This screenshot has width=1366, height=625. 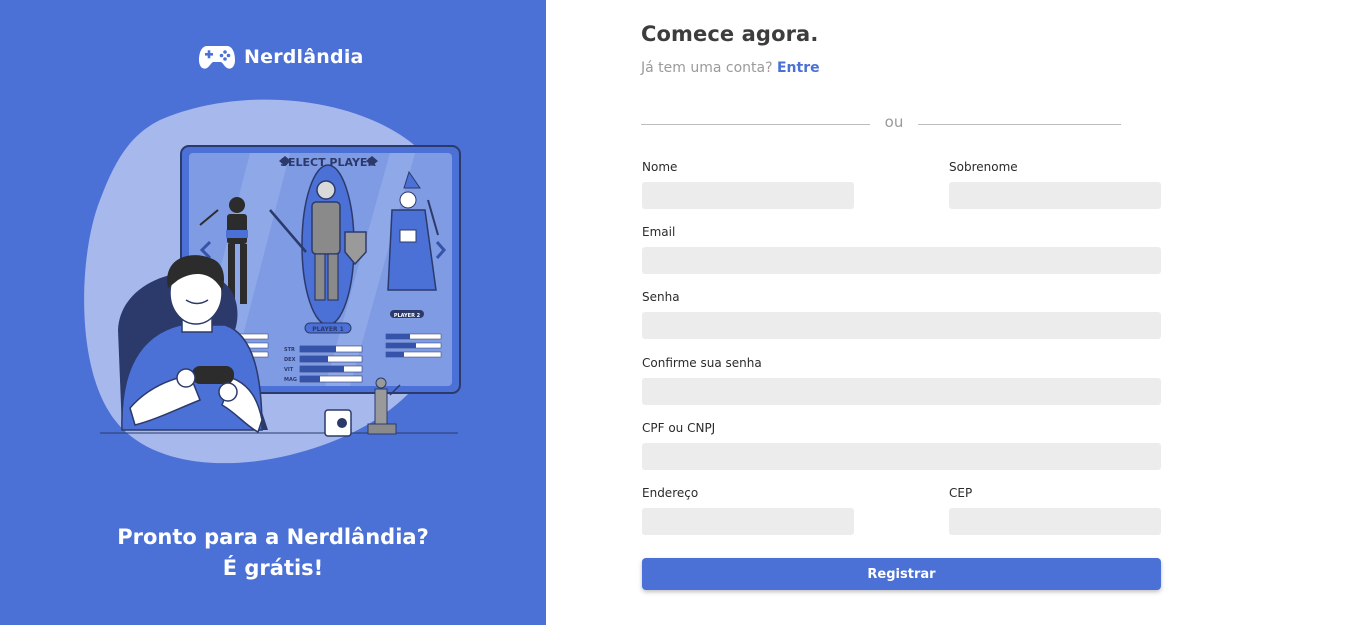 What do you see at coordinates (881, 124) in the screenshot?
I see `or-divider: ou` at bounding box center [881, 124].